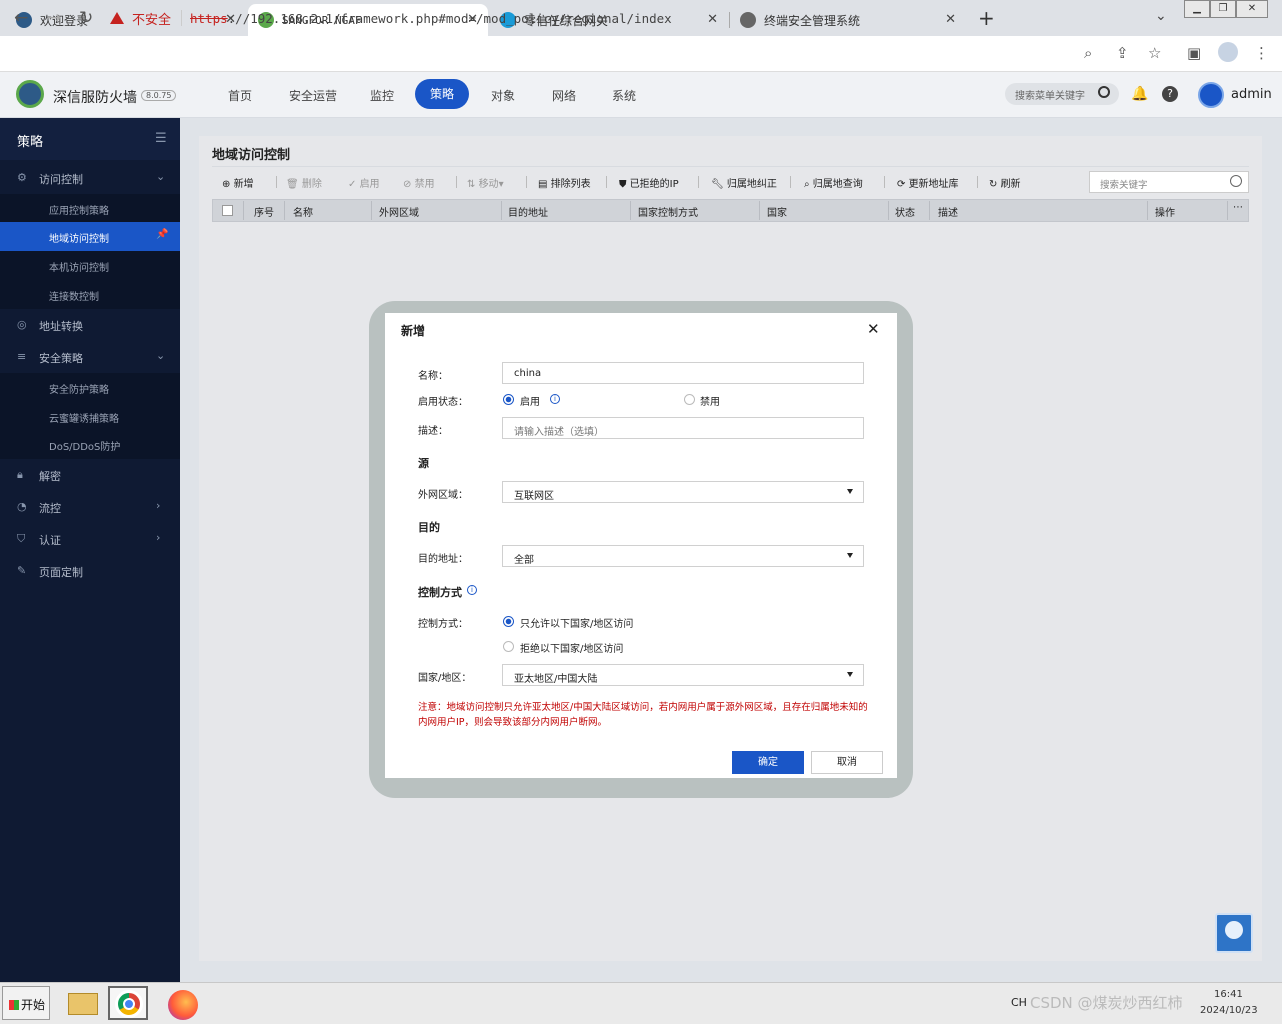 The width and height of the screenshot is (1282, 1024). I want to click on sidebar-item-app-control: 应用控制策略, so click(90, 208).